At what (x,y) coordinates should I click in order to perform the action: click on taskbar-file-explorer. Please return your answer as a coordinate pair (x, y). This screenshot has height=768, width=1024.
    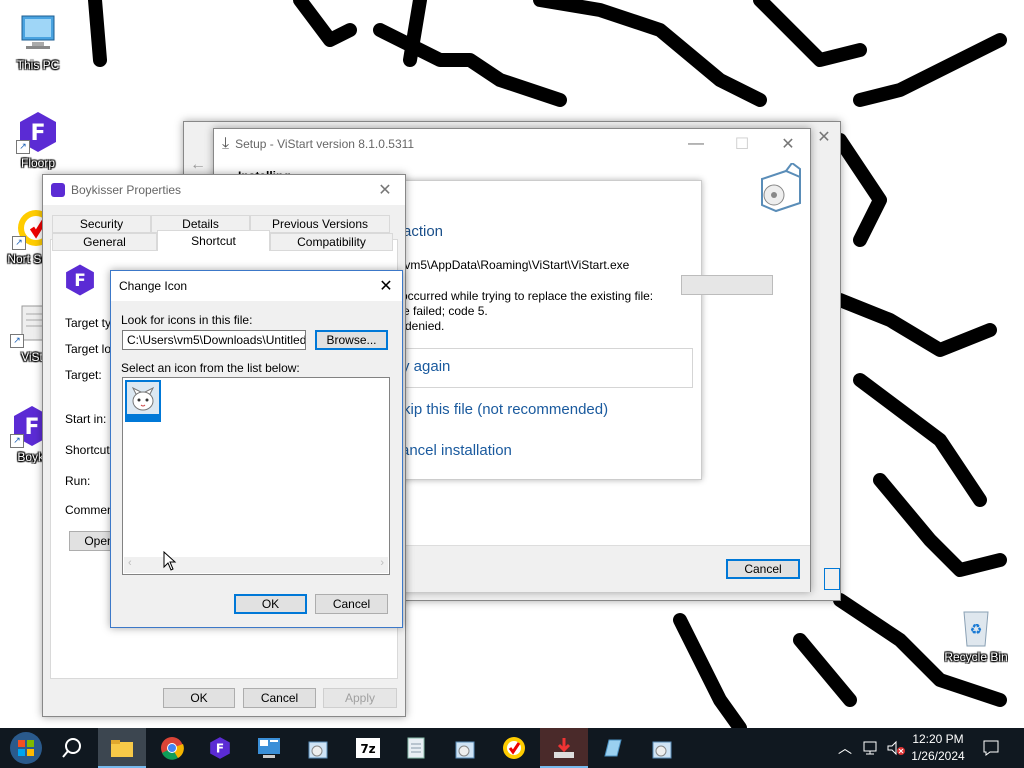
    Looking at the image, I should click on (122, 748).